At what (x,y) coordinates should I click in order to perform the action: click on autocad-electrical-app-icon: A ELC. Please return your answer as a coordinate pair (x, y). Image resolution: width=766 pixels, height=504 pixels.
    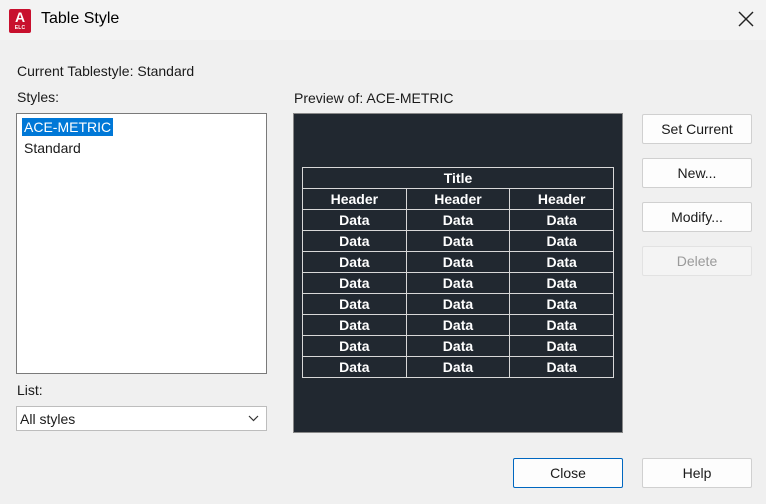
    Looking at the image, I should click on (20, 21).